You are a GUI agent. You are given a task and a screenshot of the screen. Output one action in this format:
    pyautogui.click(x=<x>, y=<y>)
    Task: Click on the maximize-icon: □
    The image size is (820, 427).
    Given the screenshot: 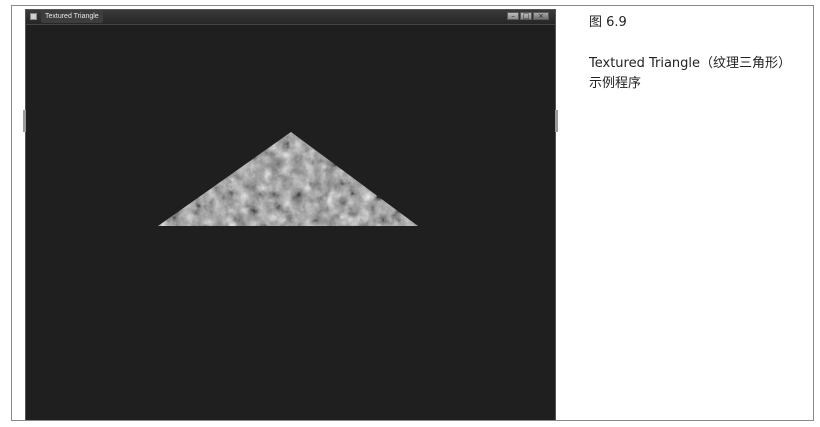 What is the action you would take?
    pyautogui.click(x=526, y=16)
    